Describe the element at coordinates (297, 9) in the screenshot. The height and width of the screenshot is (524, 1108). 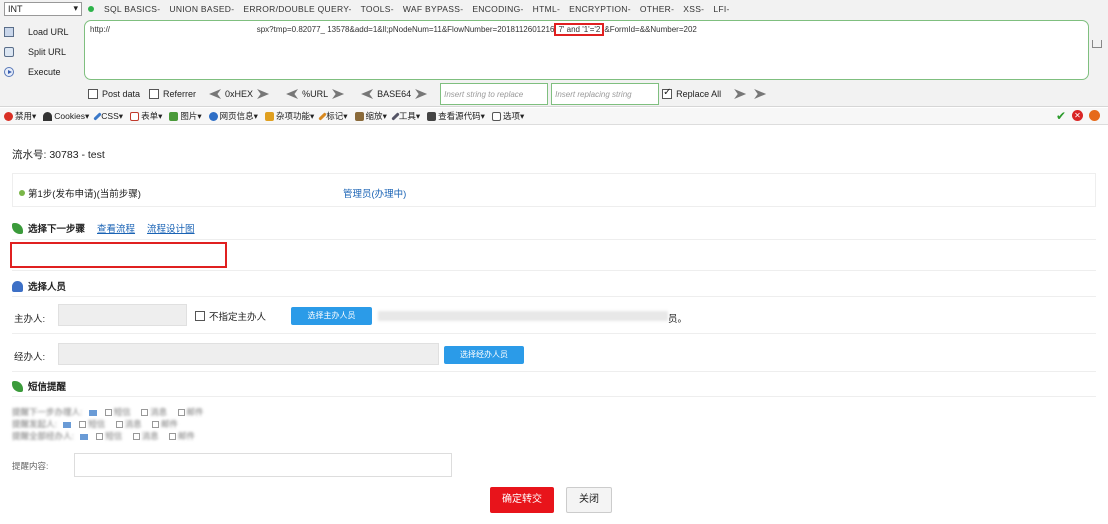
I see `menu-error-double-query: ERROR/DOUBLE QUERY-` at that location.